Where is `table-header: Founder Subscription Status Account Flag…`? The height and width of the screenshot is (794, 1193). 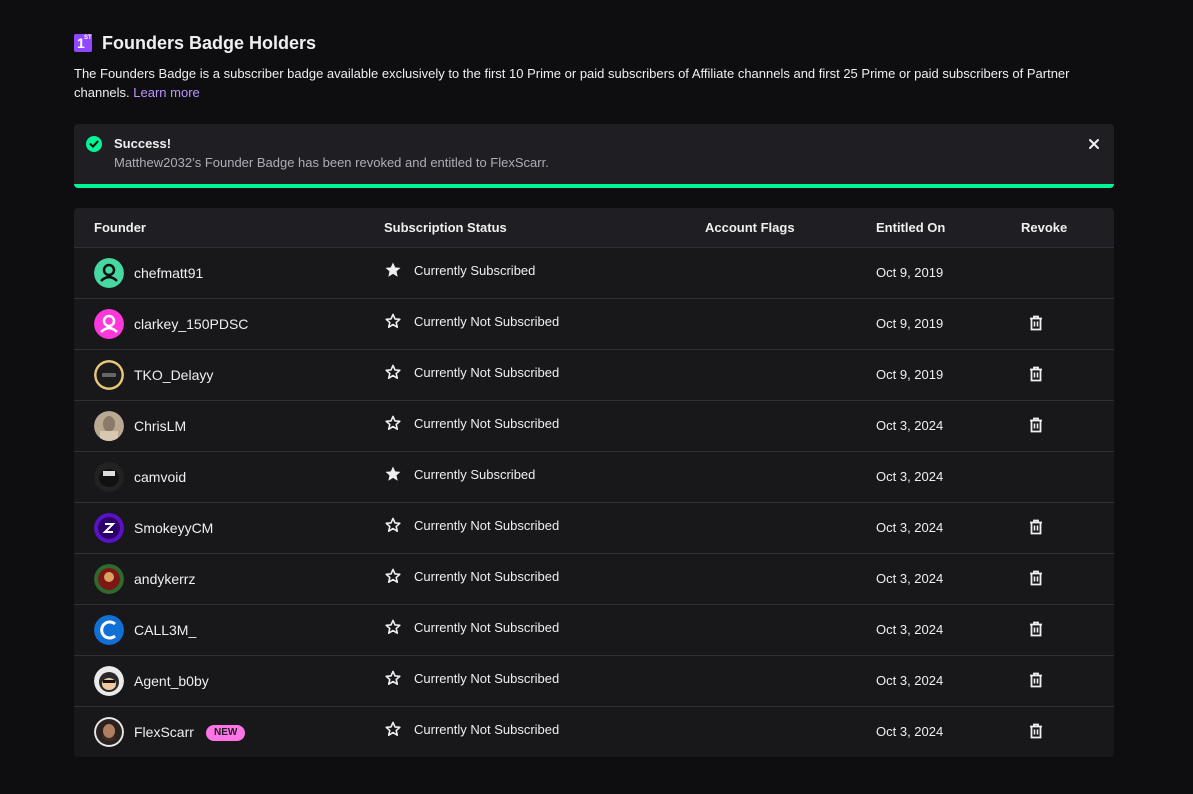 table-header: Founder Subscription Status Account Flag… is located at coordinates (594, 227).